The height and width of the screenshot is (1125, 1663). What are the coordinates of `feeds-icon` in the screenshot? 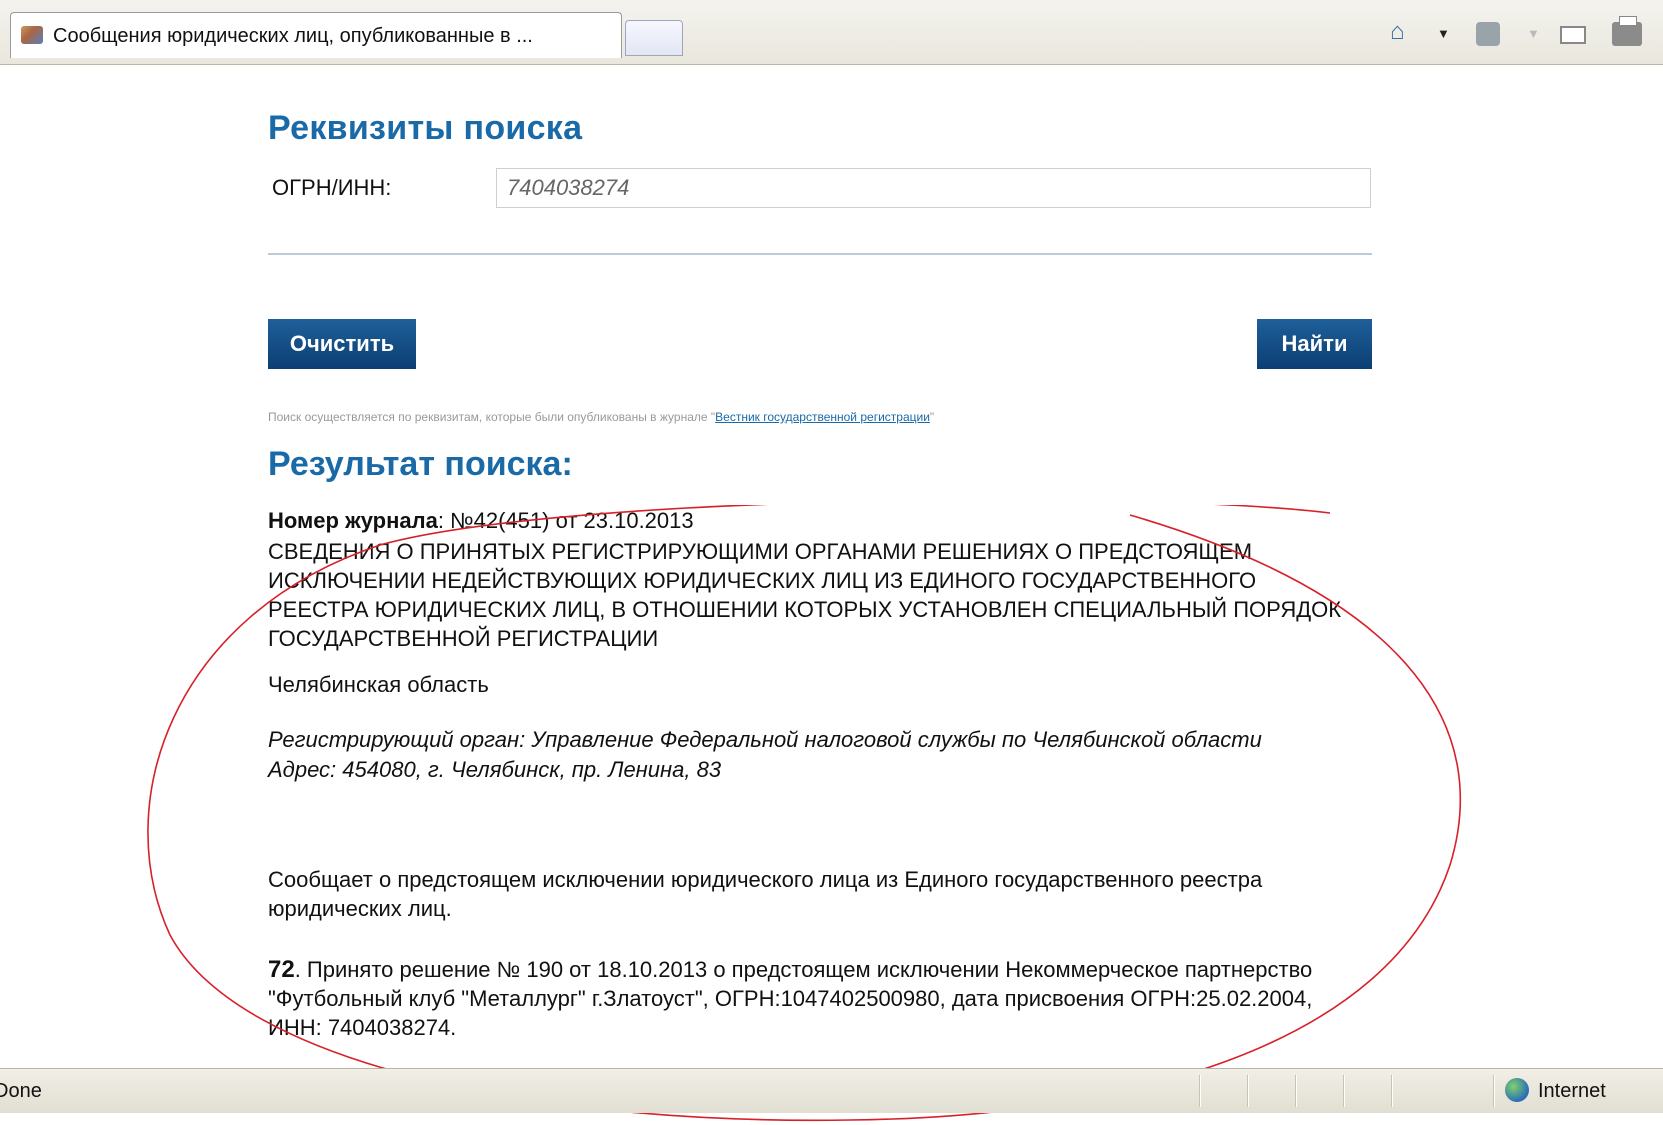 It's located at (1488, 34).